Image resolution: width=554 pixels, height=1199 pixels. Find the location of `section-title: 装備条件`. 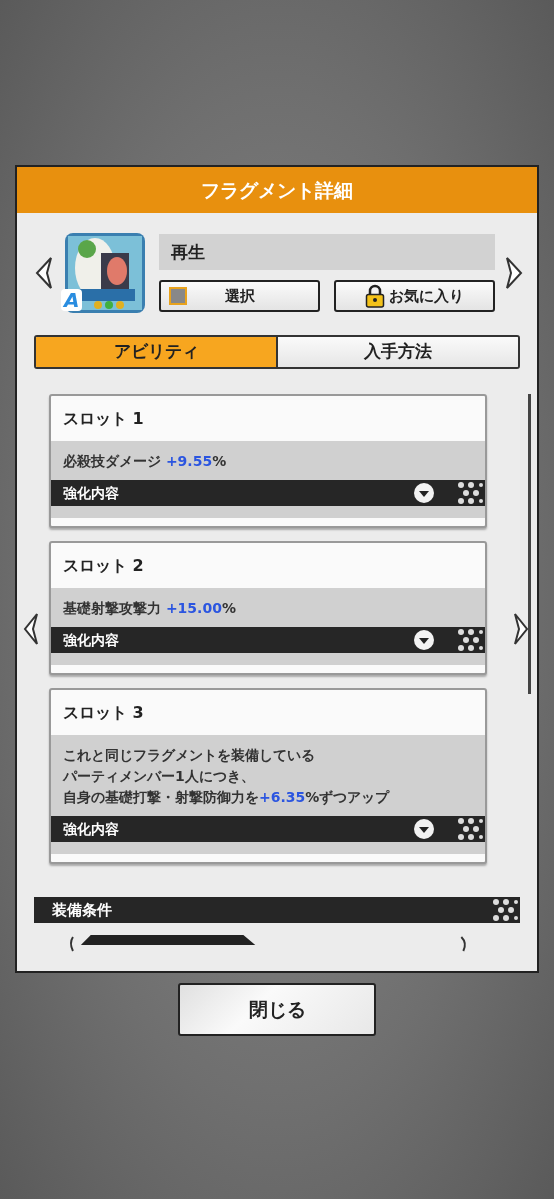

section-title: 装備条件 is located at coordinates (82, 910).